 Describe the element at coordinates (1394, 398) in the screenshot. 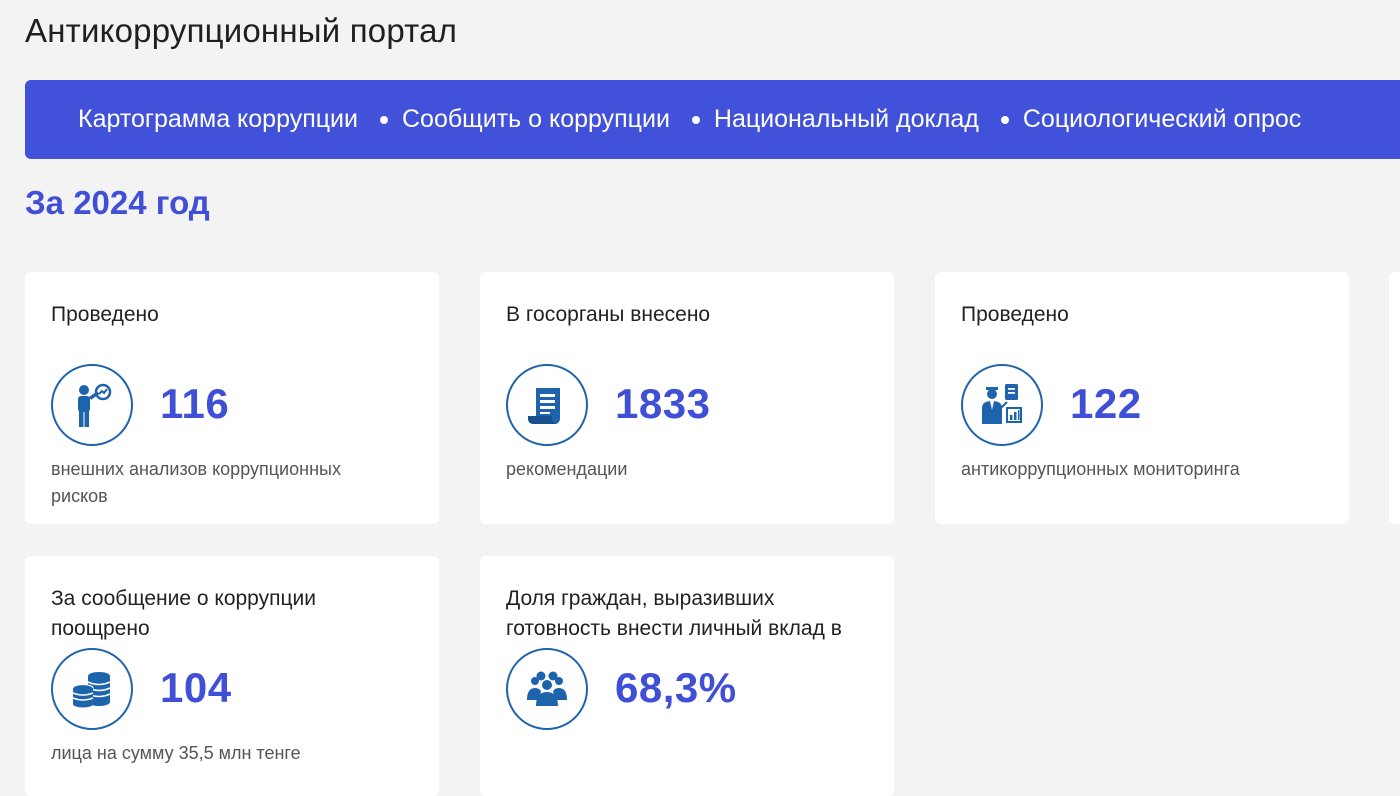

I see `stat-card-partial` at that location.